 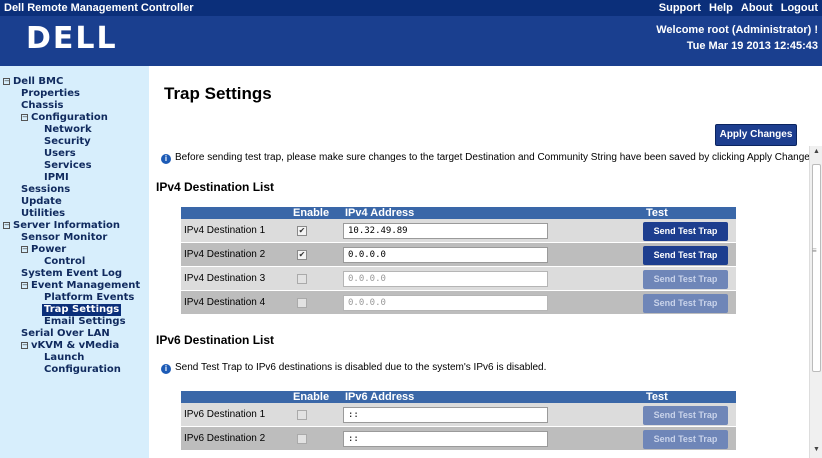 I want to click on help-link: Help, so click(x=721, y=8).